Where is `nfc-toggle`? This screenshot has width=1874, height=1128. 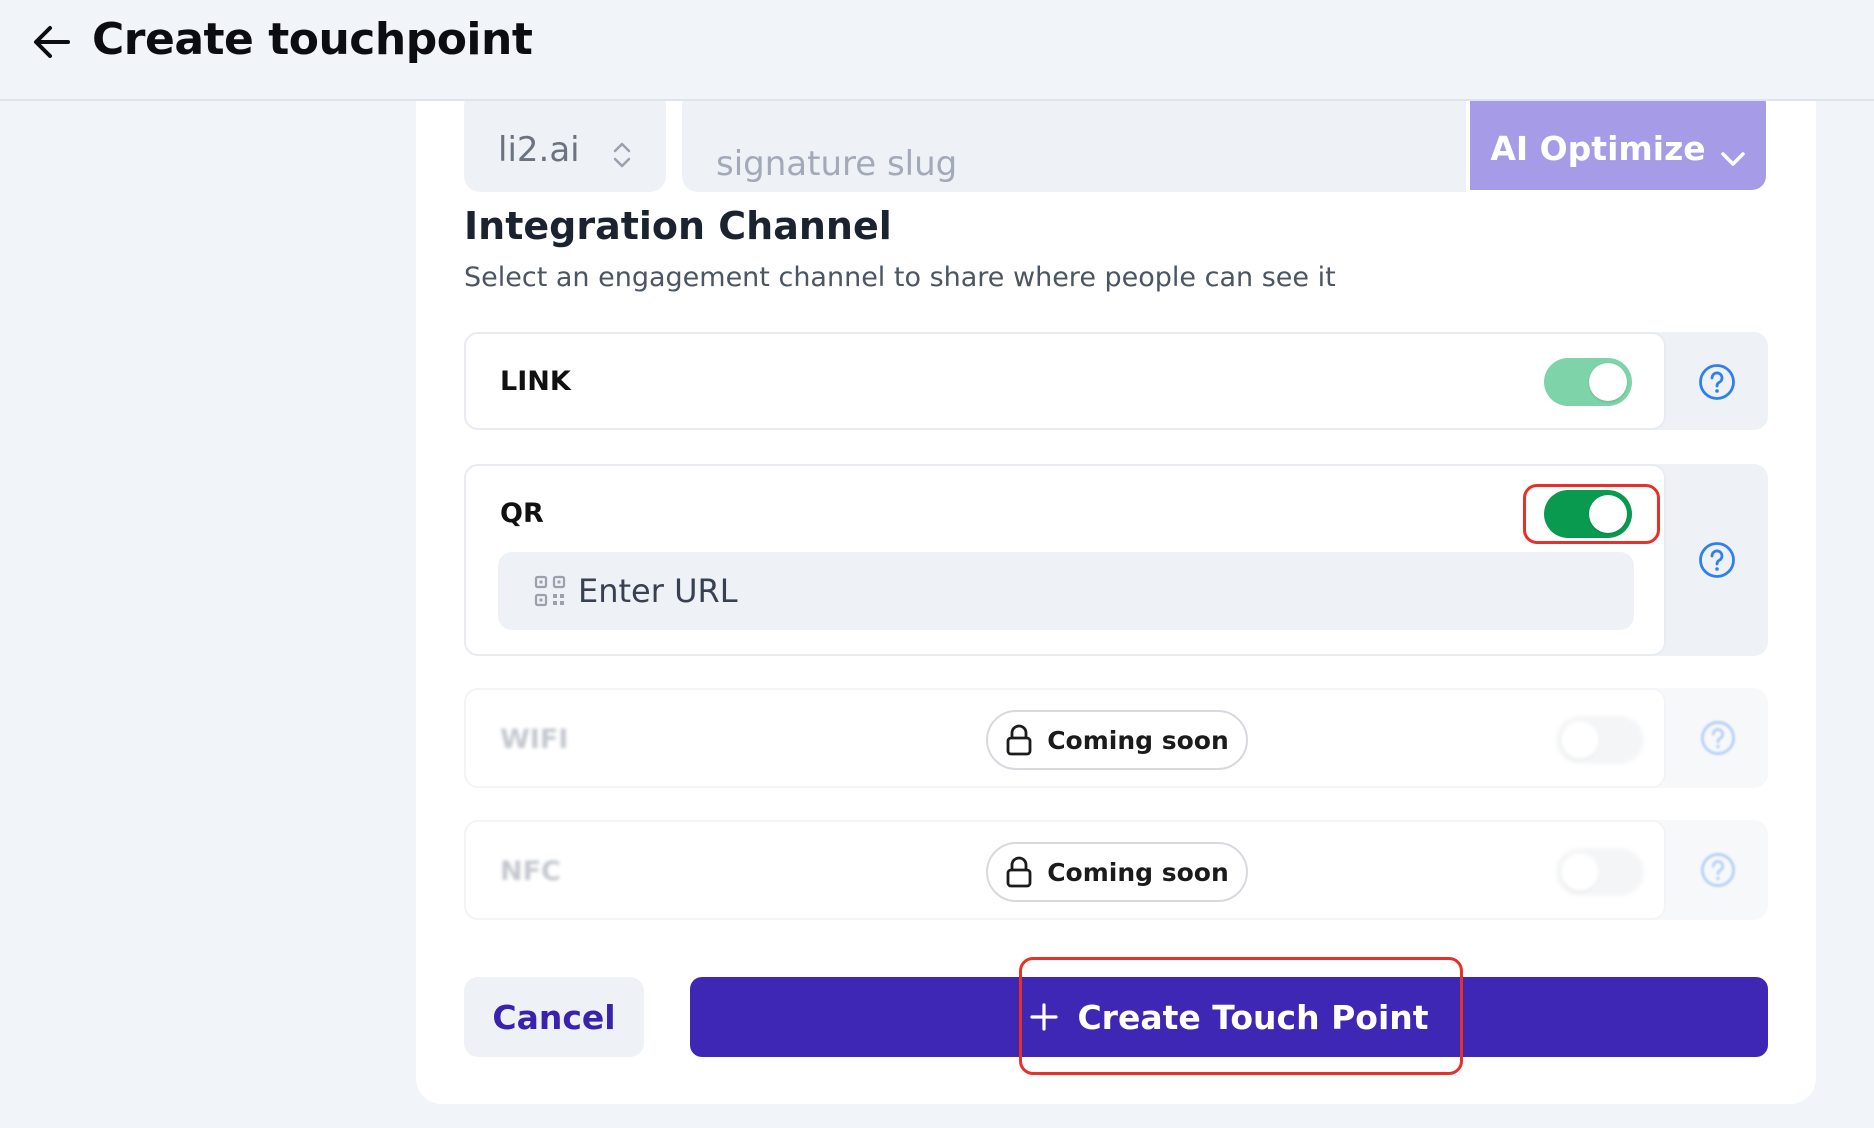 nfc-toggle is located at coordinates (1600, 872).